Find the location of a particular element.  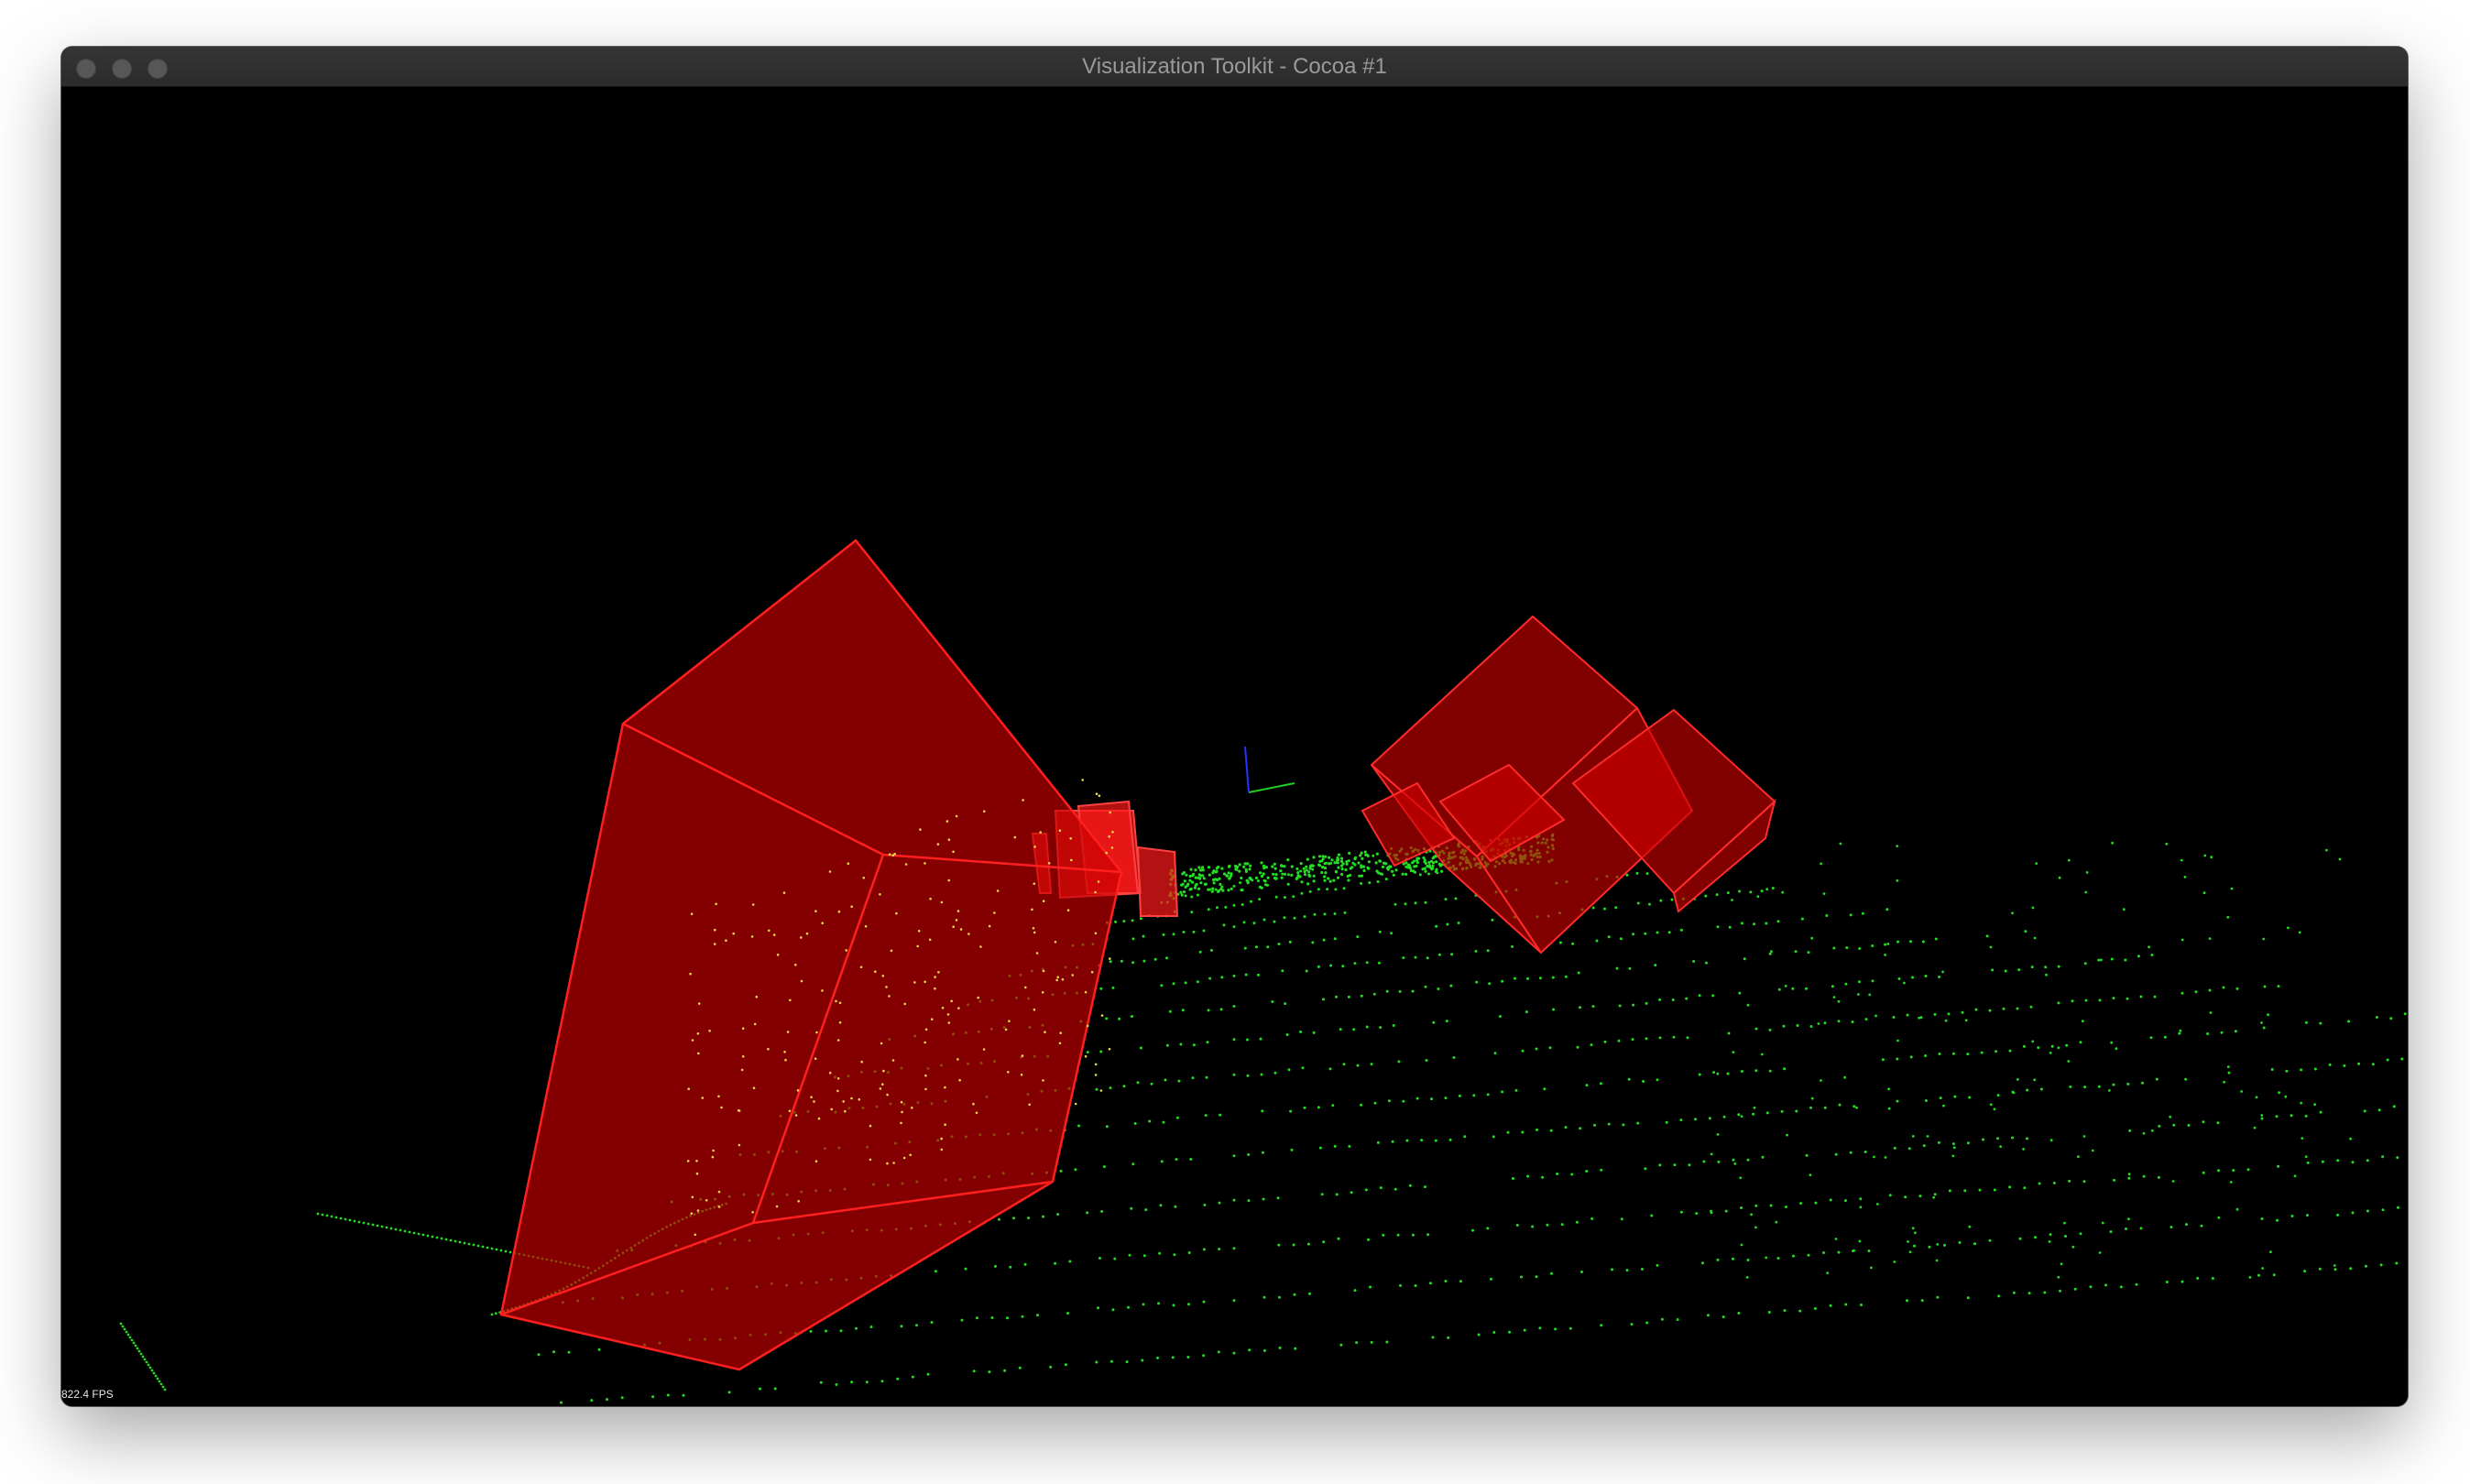

box-cluster-right is located at coordinates (1568, 785).